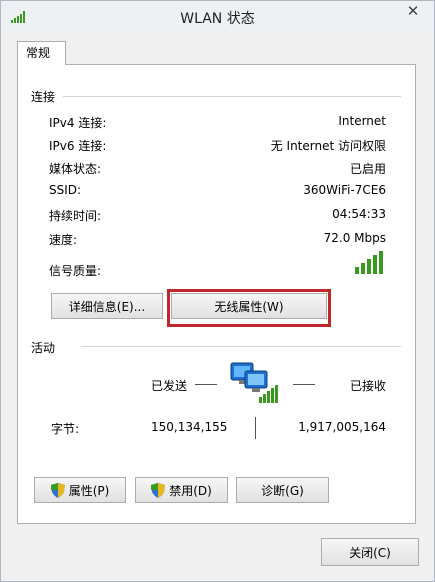 The height and width of the screenshot is (582, 435). Describe the element at coordinates (78, 146) in the screenshot. I see `ipv6-label: IPv6 连接:` at that location.